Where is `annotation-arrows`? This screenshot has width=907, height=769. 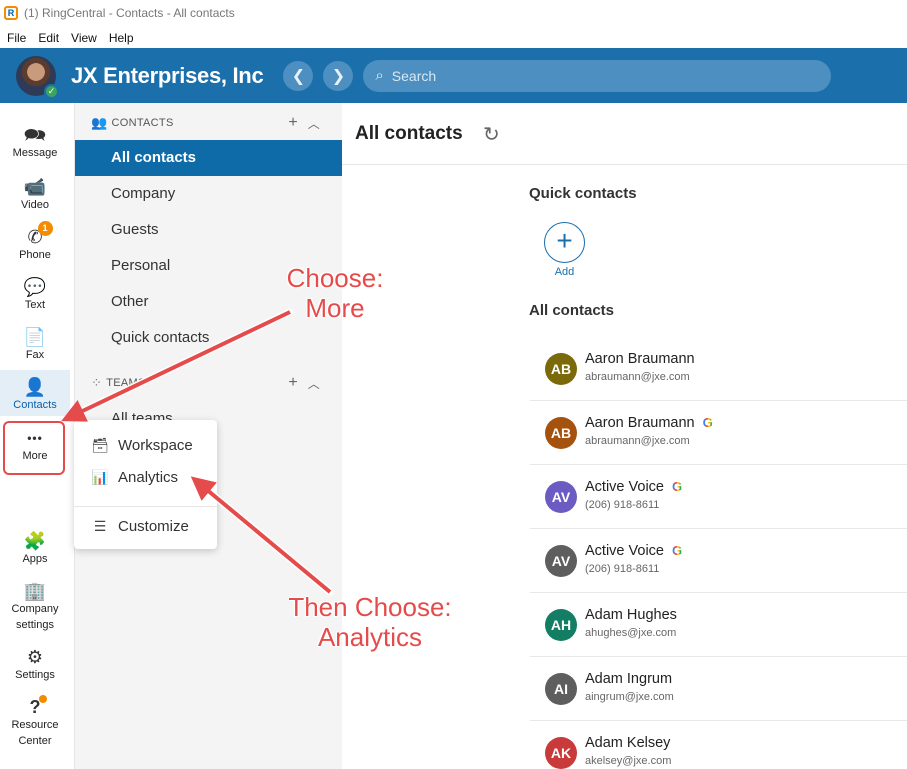 annotation-arrows is located at coordinates (197, 452).